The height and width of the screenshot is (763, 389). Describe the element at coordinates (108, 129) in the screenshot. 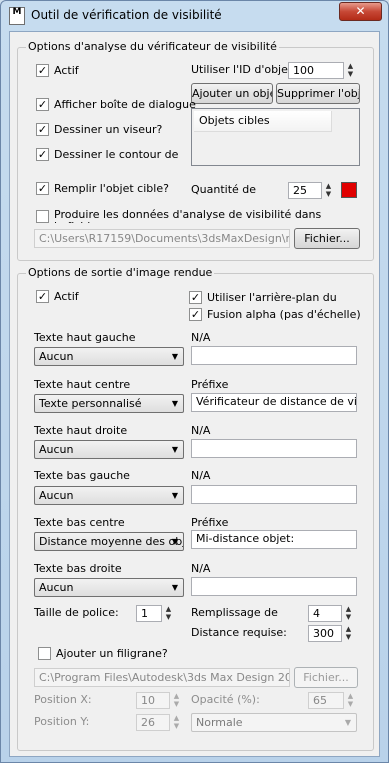

I see `draw-viewfinder-label: Dessiner un viseur?` at that location.